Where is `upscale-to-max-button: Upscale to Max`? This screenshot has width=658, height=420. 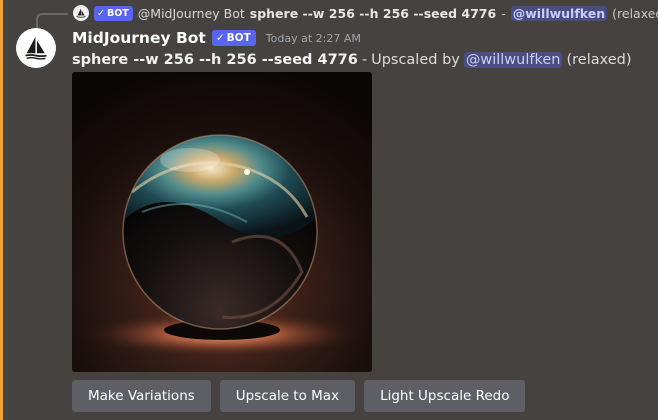
upscale-to-max-button: Upscale to Max is located at coordinates (287, 396).